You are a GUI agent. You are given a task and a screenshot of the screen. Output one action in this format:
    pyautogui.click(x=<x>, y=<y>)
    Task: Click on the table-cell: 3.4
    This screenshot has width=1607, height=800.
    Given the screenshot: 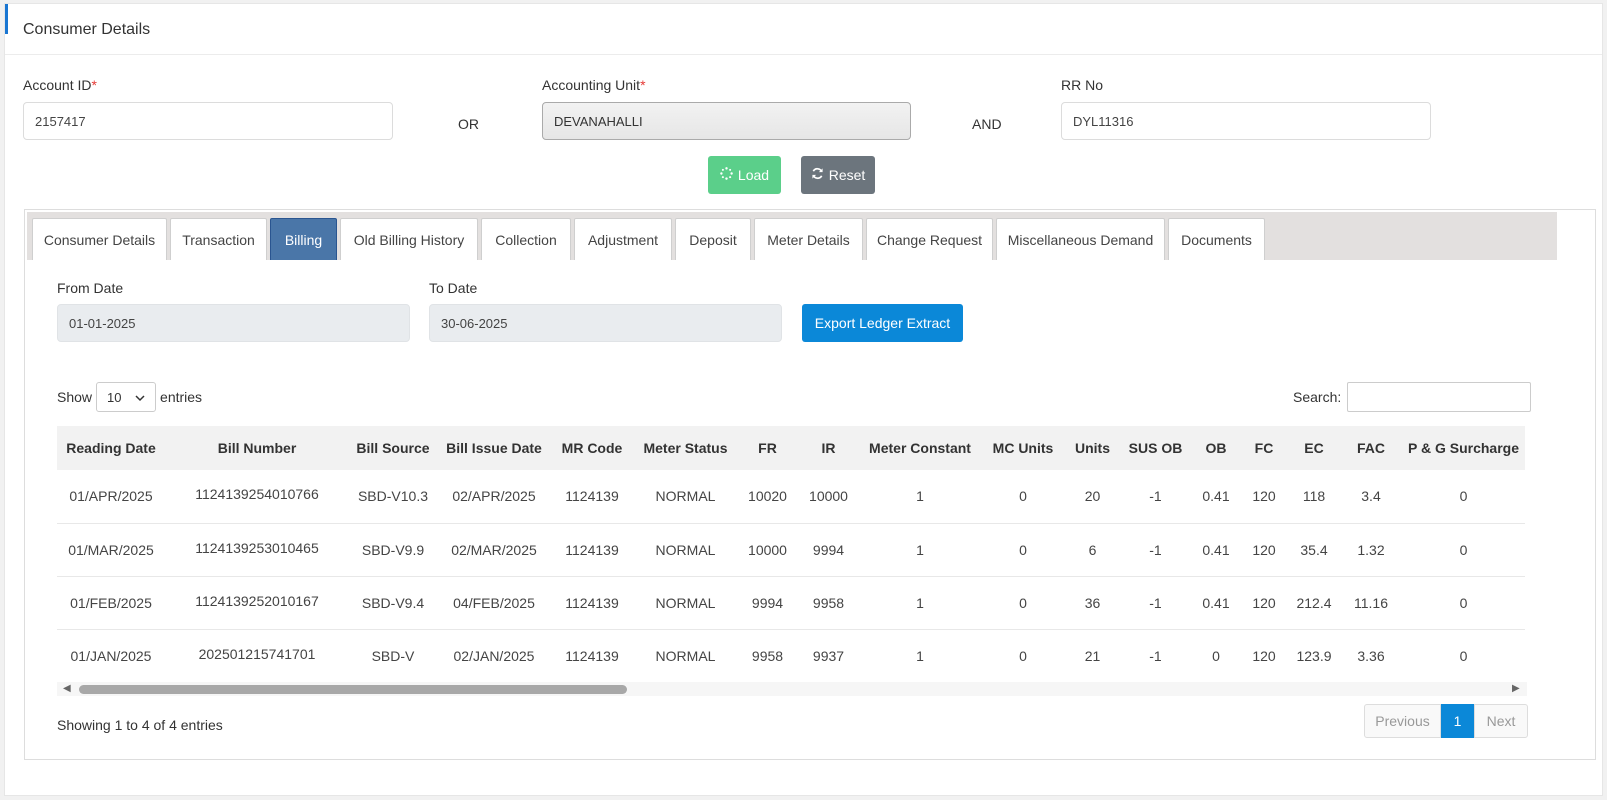 What is the action you would take?
    pyautogui.click(x=1371, y=497)
    